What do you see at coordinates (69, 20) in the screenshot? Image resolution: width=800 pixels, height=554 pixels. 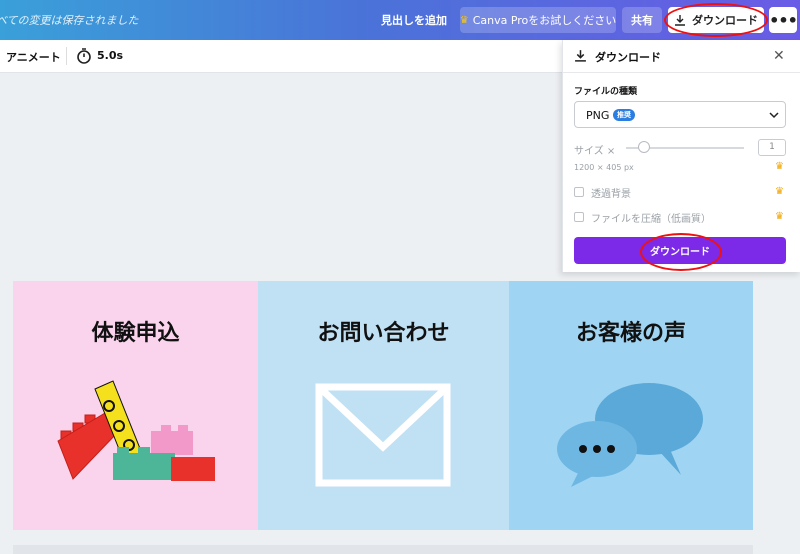 I see `save-status-text: べての変更は保存されました` at bounding box center [69, 20].